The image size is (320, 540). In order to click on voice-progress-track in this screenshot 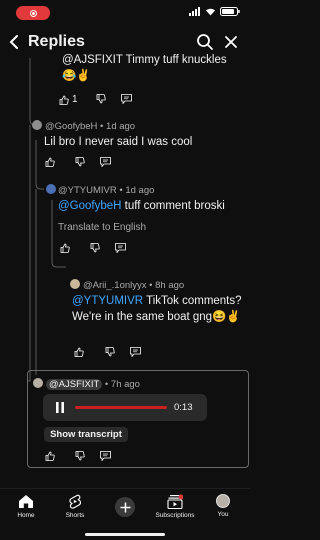, I will do `click(121, 407)`.